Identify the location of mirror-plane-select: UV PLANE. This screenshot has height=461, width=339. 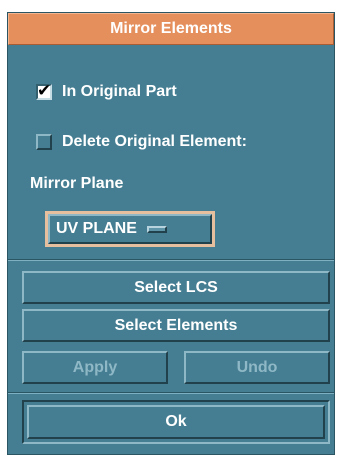
(130, 229).